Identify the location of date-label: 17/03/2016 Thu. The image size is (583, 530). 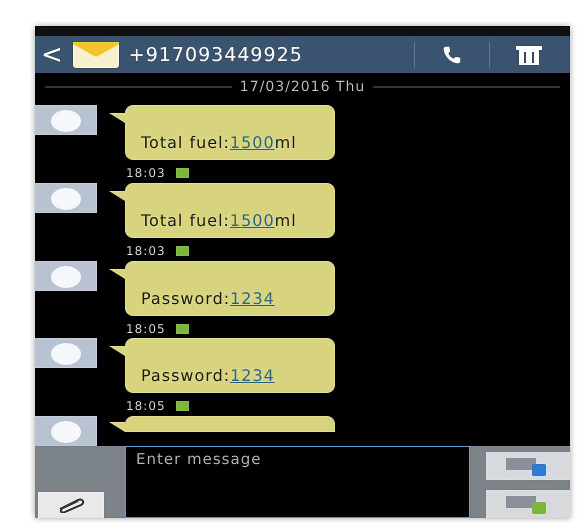
(303, 87).